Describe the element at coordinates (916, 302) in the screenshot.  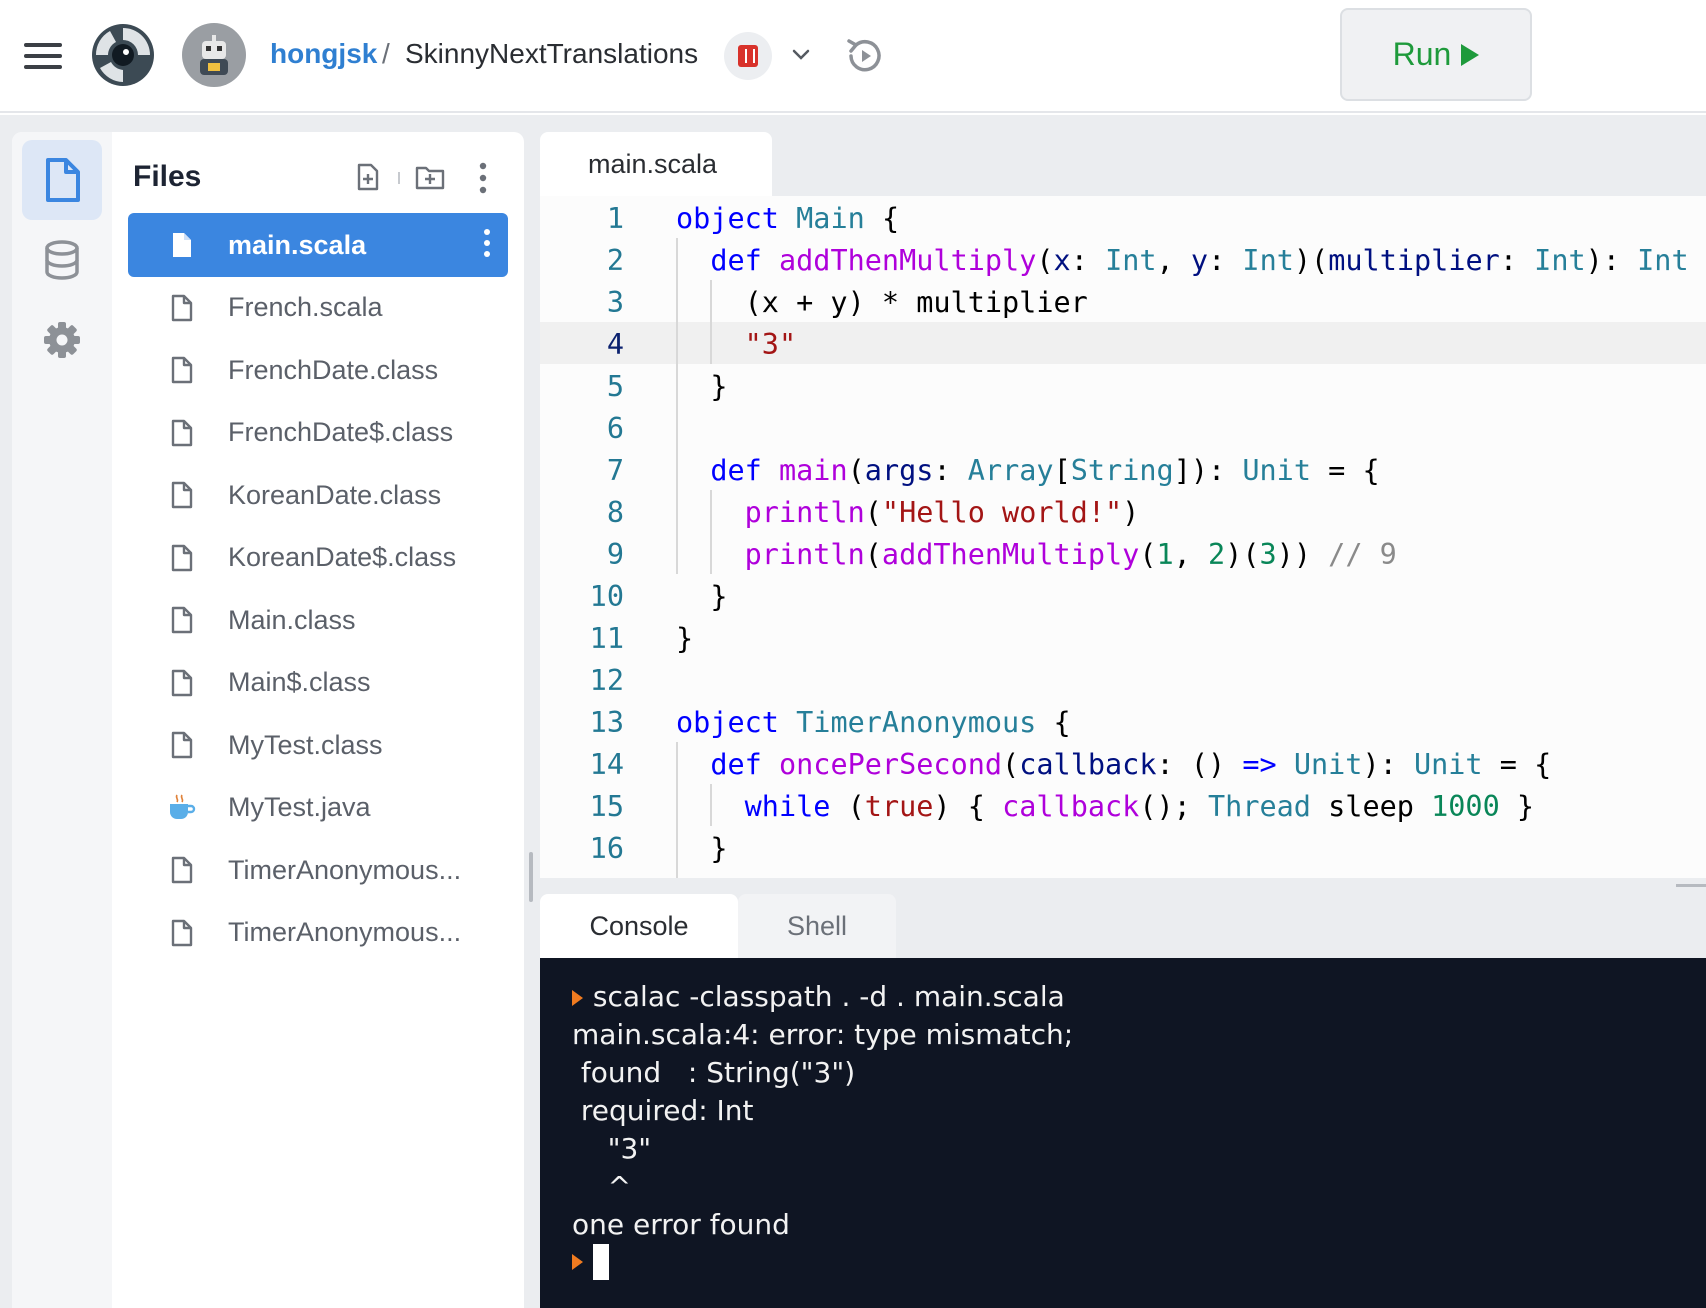
I see `code-text: (x + y) * multiplier` at that location.